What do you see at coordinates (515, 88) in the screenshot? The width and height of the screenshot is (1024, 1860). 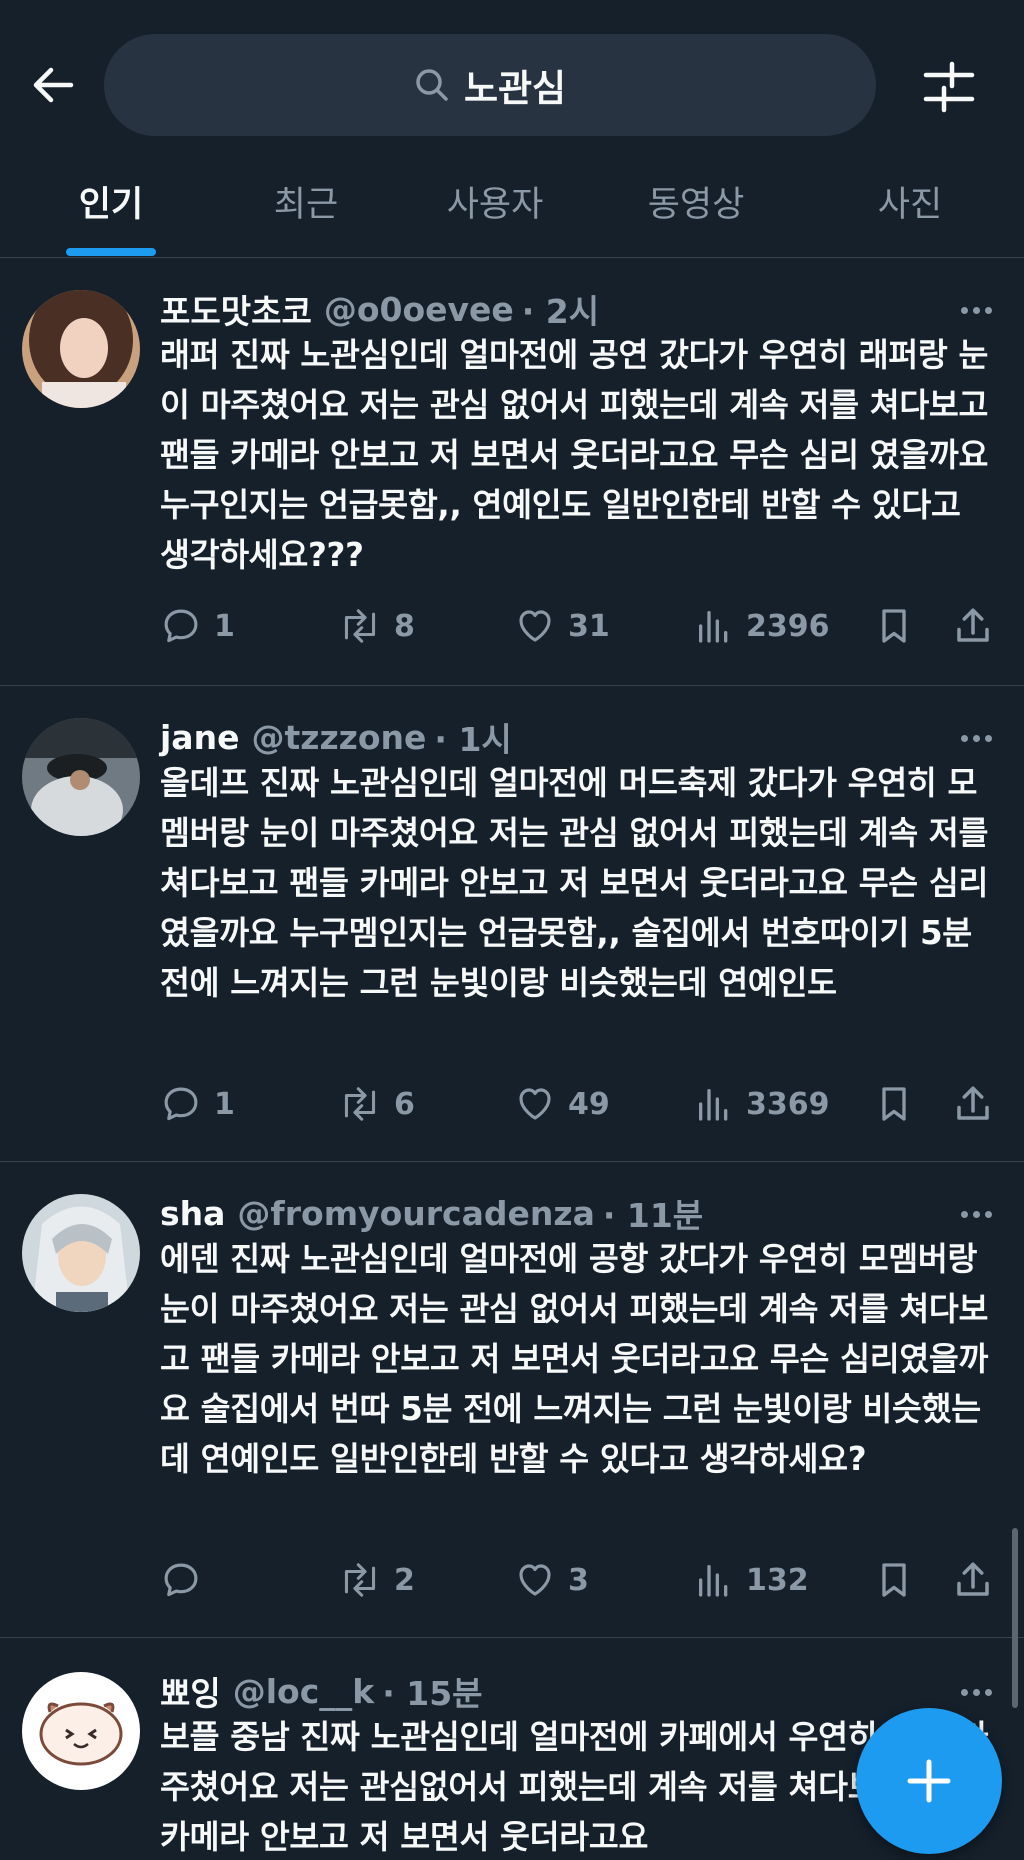 I see `search-query: 노관심` at bounding box center [515, 88].